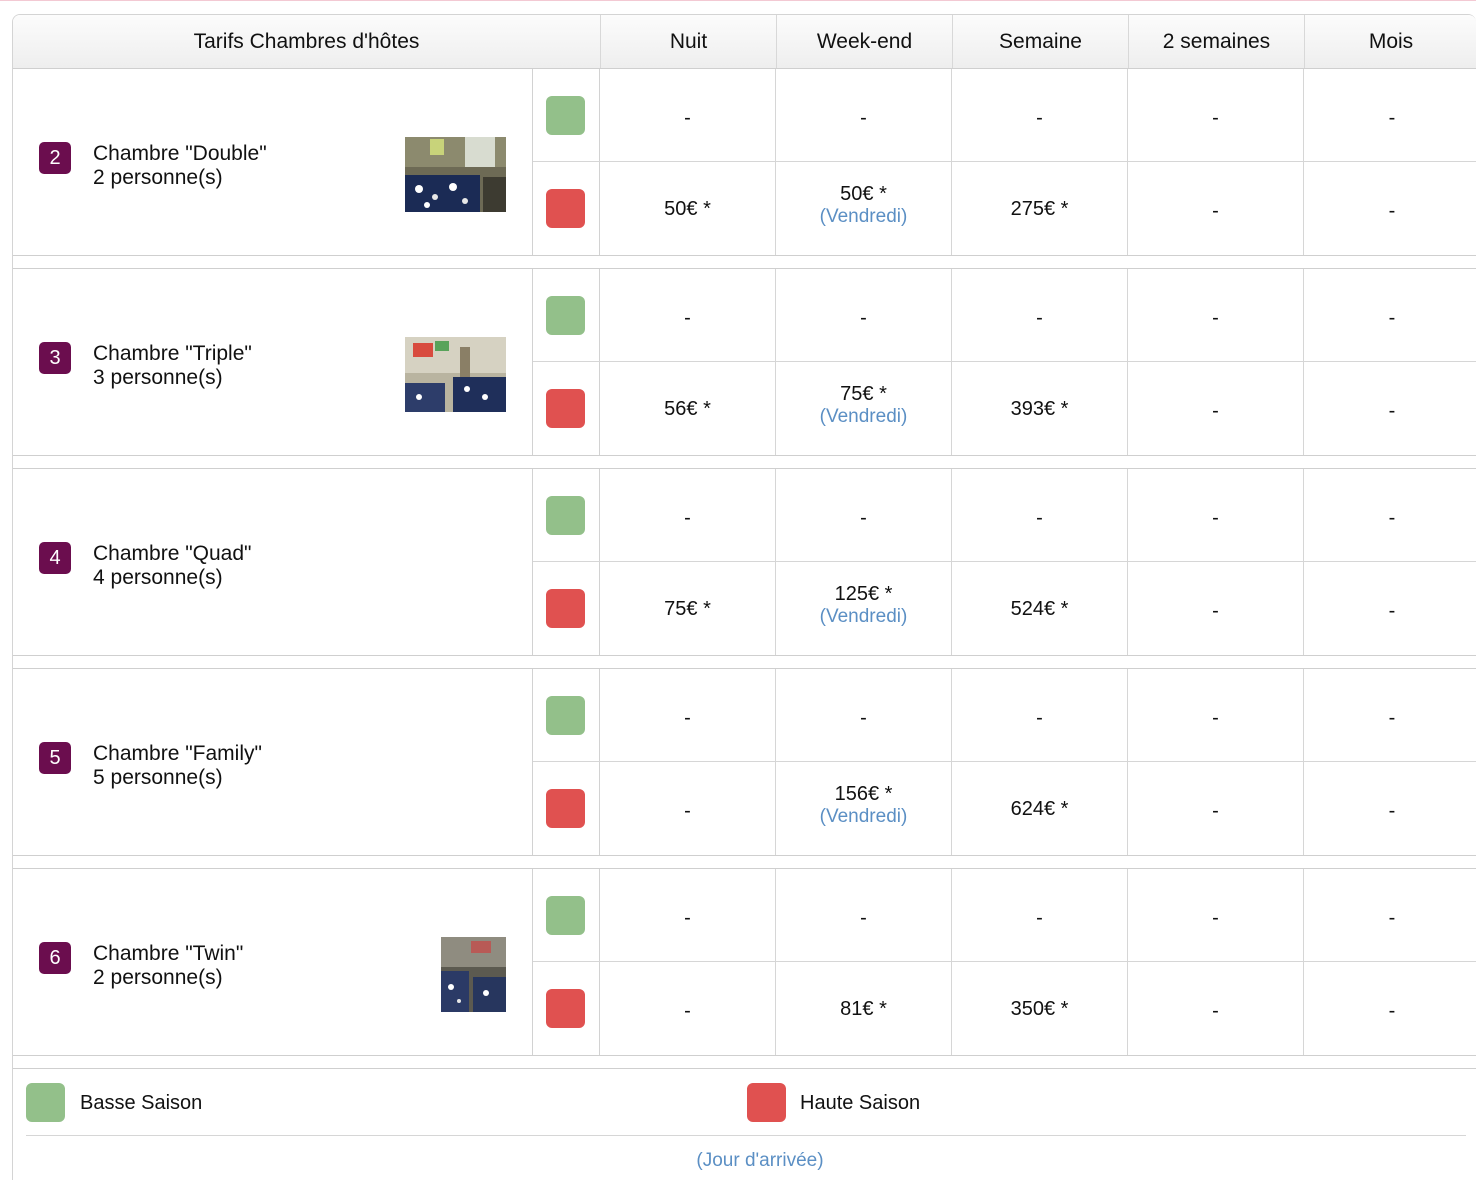 Image resolution: width=1476 pixels, height=1180 pixels. What do you see at coordinates (864, 41) in the screenshot?
I see `header-col-week-end: Week-end` at bounding box center [864, 41].